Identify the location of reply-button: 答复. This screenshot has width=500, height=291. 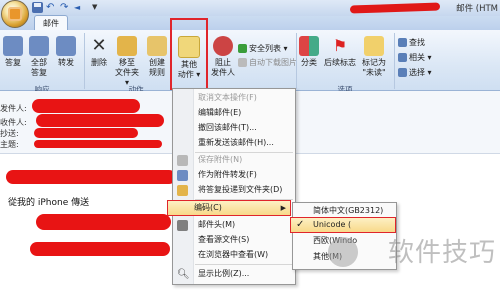
(13, 52).